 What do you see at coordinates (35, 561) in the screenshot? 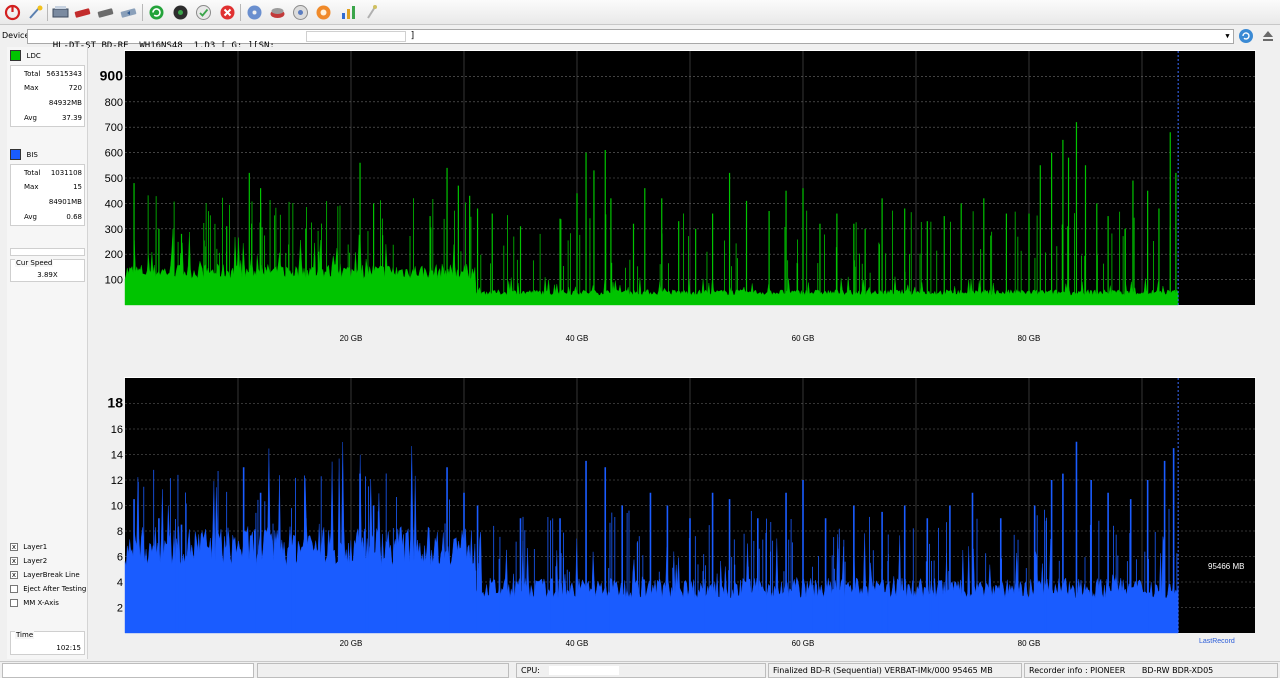
I see `layer2-label: Layer2` at bounding box center [35, 561].